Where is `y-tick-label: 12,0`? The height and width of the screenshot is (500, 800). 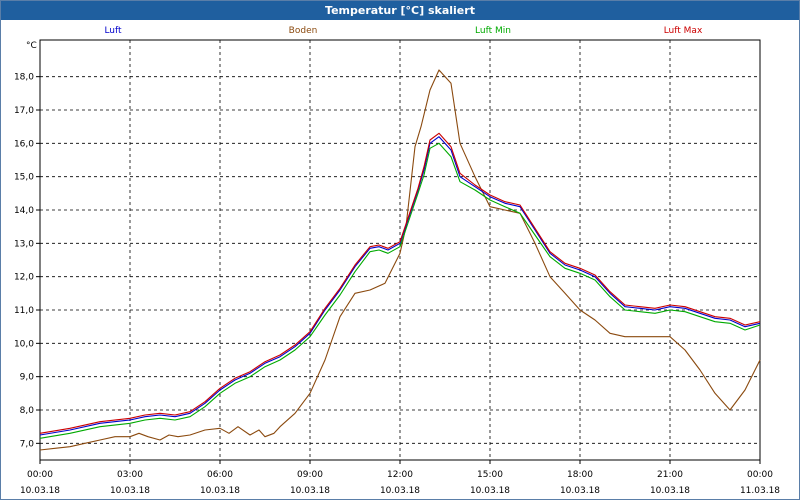 y-tick-label: 12,0 is located at coordinates (24, 278).